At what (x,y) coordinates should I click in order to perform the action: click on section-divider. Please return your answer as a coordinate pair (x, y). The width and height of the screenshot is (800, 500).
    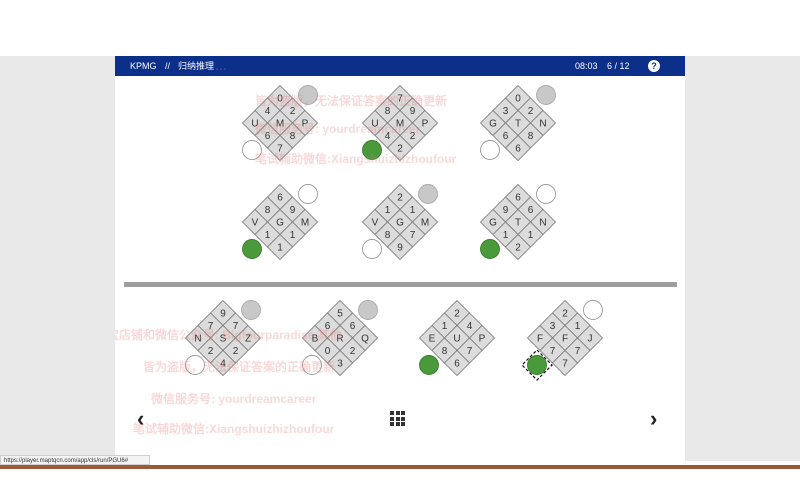
    Looking at the image, I should click on (400, 284).